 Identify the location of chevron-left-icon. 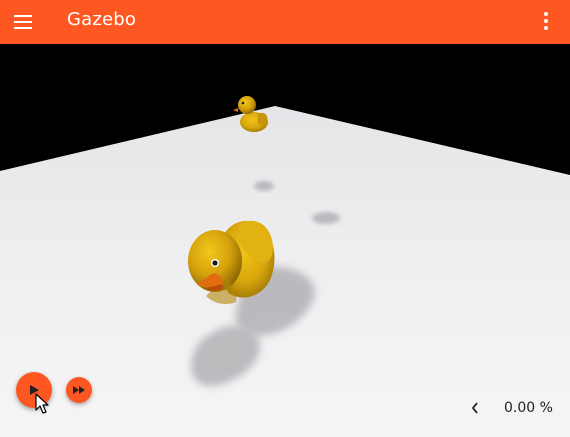
(474, 408).